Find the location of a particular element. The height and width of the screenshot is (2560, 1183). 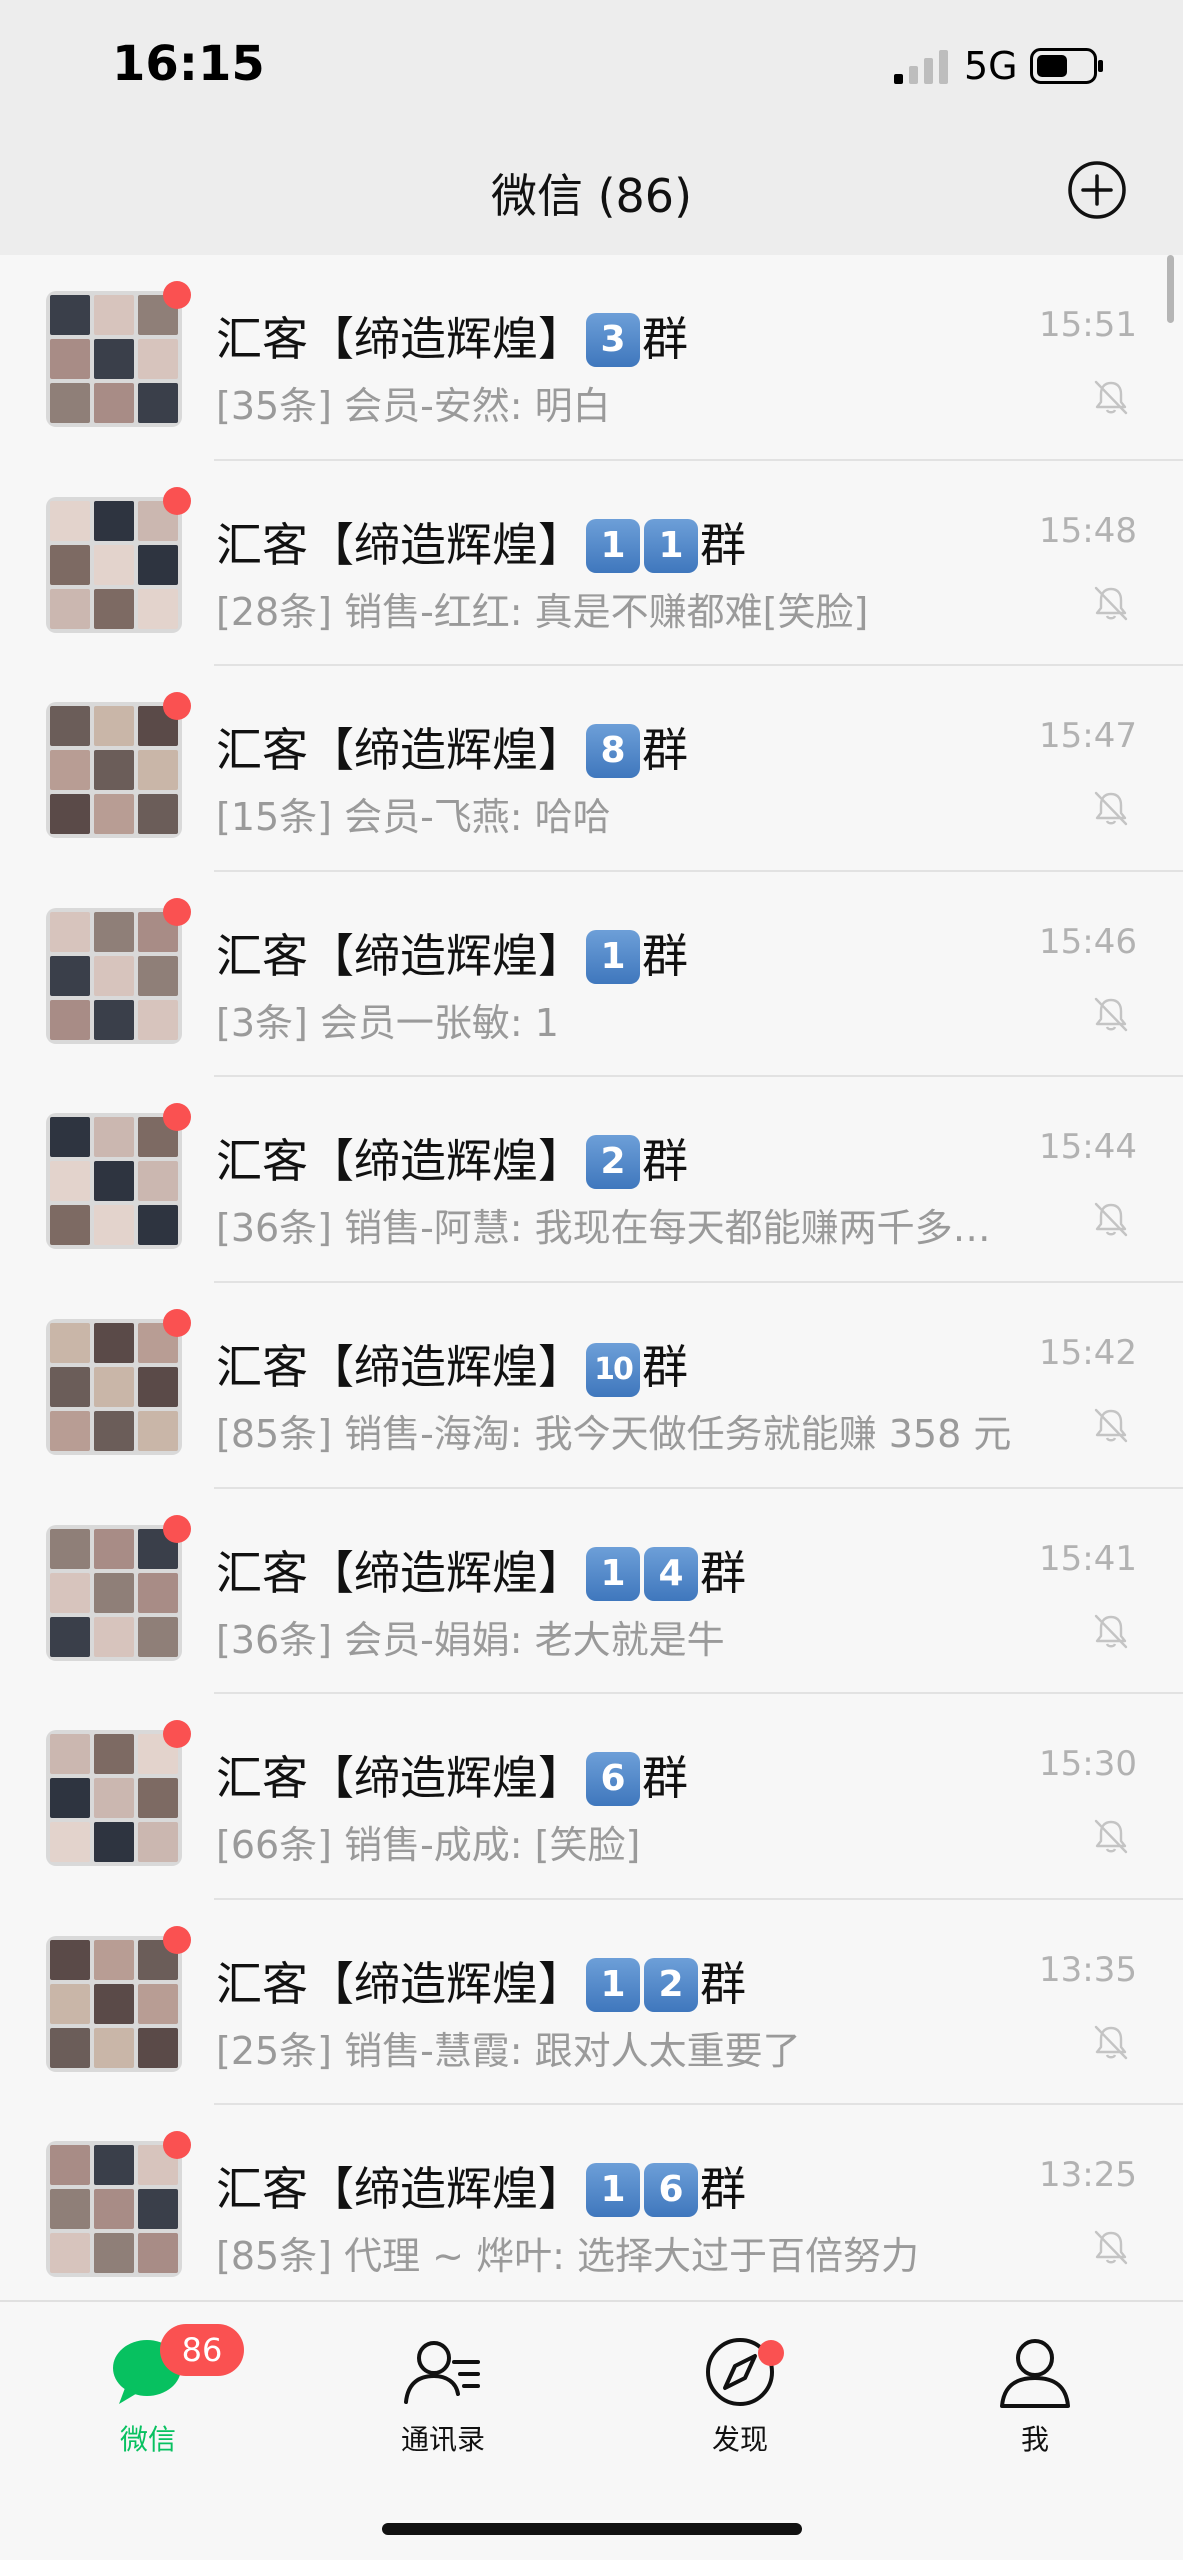

plus-circle-icon is located at coordinates (1097, 190).